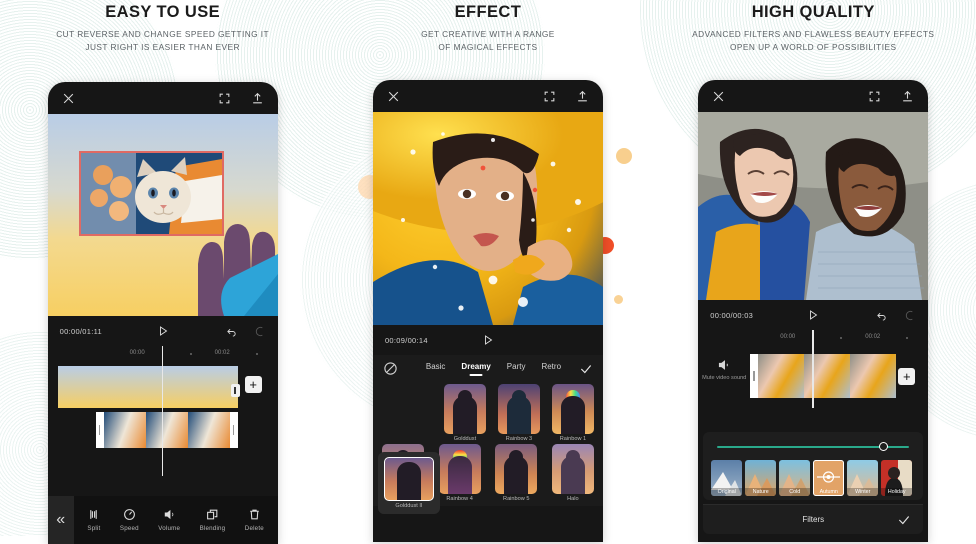  What do you see at coordinates (724, 364) in the screenshot?
I see `mute-video-sound-button: Mute video sound` at bounding box center [724, 364].